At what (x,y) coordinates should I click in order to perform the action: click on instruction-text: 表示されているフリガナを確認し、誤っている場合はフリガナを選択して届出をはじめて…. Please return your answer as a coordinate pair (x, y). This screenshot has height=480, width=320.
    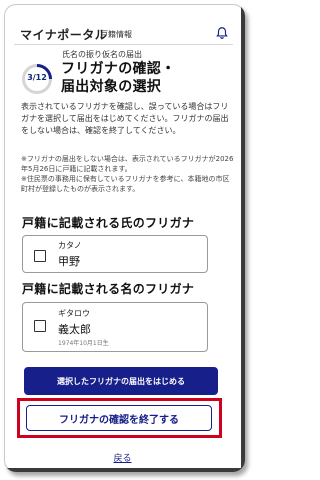
    Looking at the image, I should click on (125, 118).